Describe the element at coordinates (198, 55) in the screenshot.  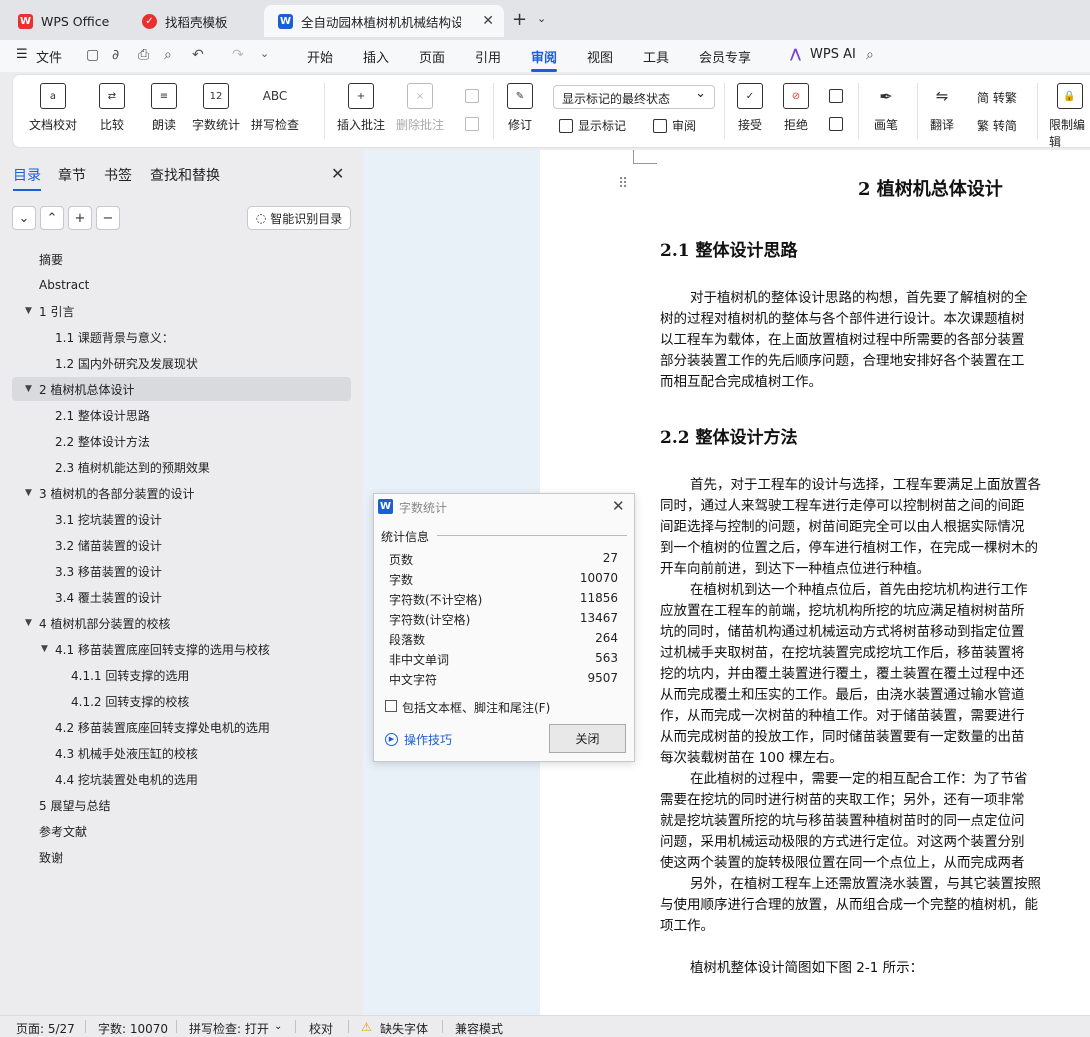
I see `undo-icon: ↶` at that location.